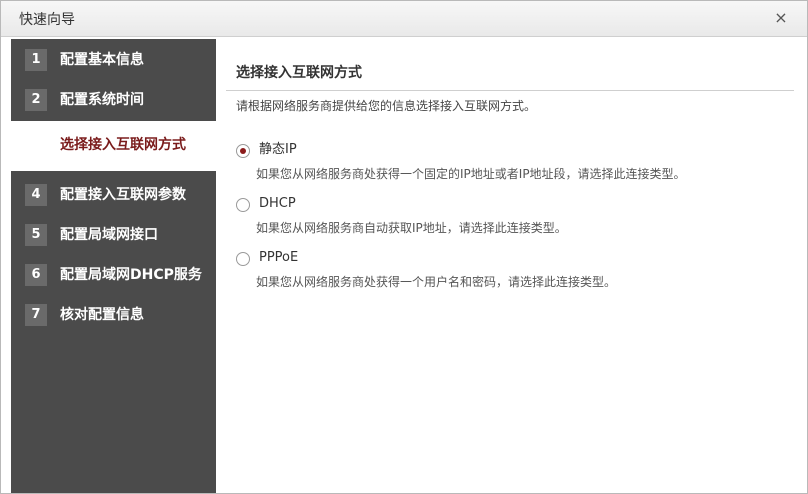 The width and height of the screenshot is (808, 494). Describe the element at coordinates (510, 90) in the screenshot. I see `heading-divider` at that location.